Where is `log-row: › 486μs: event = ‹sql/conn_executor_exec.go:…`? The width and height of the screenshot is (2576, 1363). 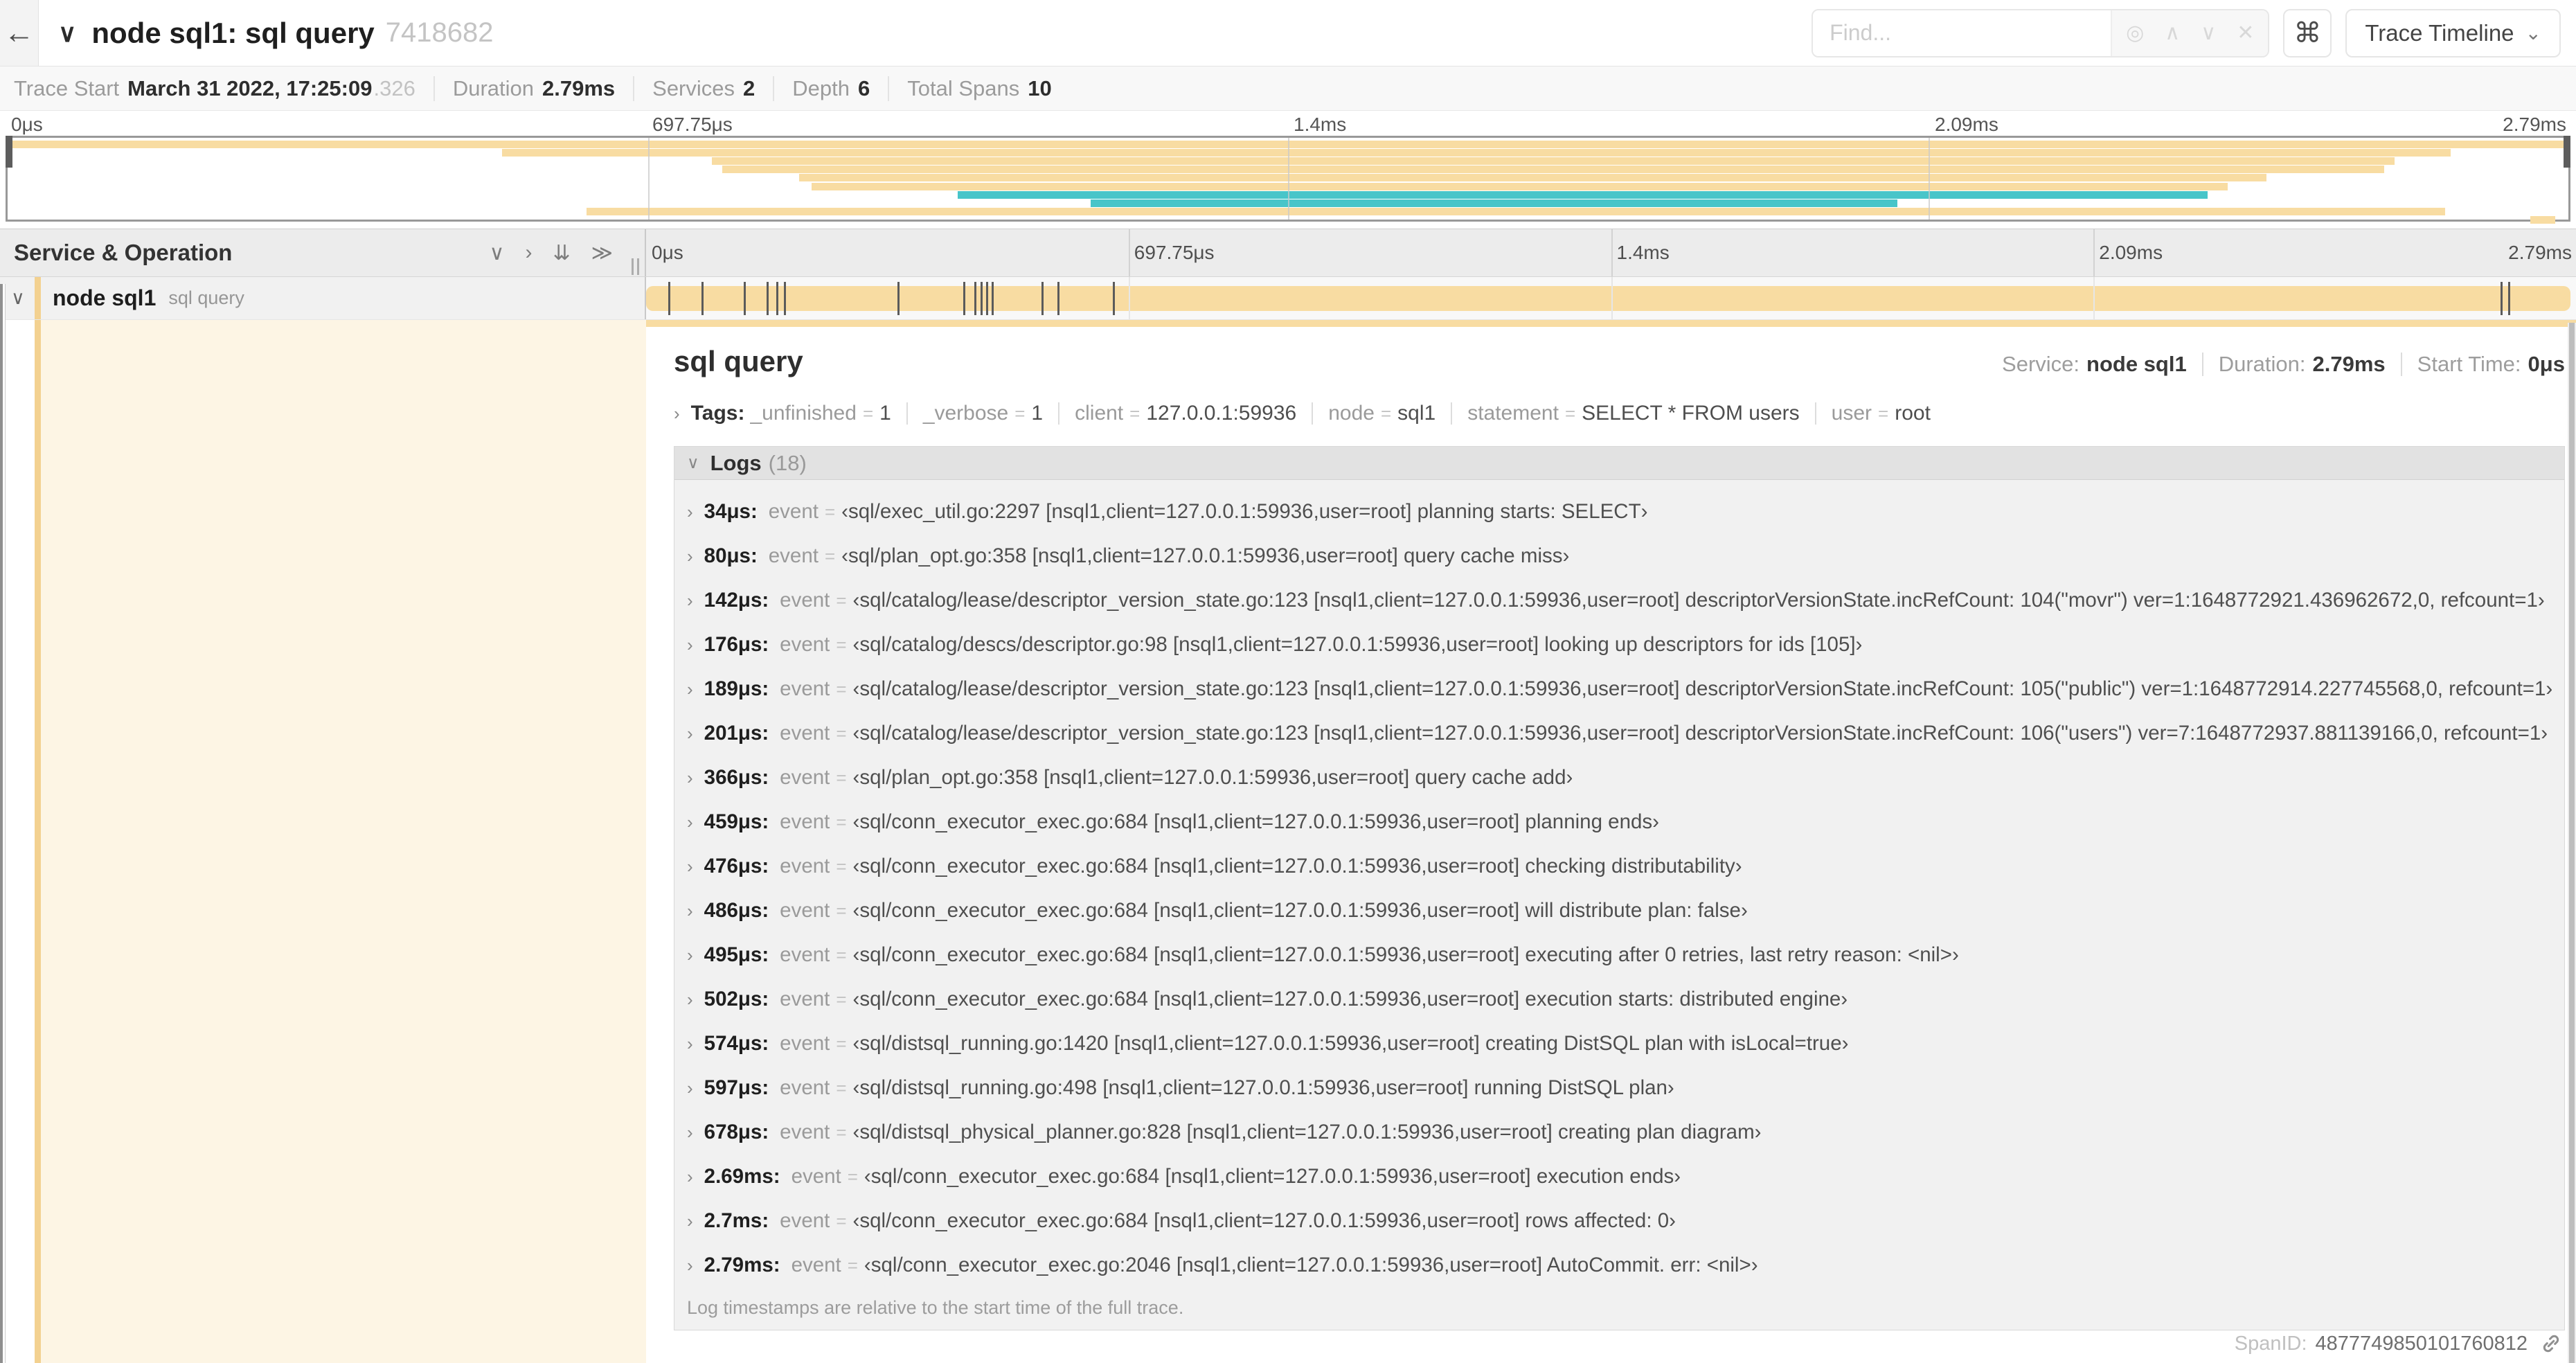 log-row: › 486μs: event = ‹sql/conn_executor_exec.go:… is located at coordinates (1619, 911).